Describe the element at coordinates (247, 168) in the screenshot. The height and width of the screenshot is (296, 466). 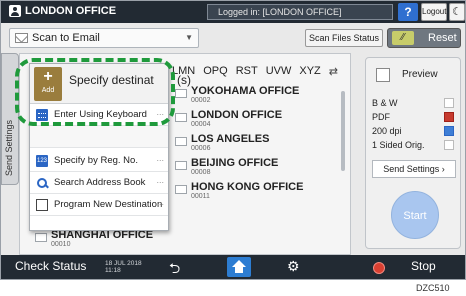
I see `list-item: BEIJING OFFICE 00008` at that location.